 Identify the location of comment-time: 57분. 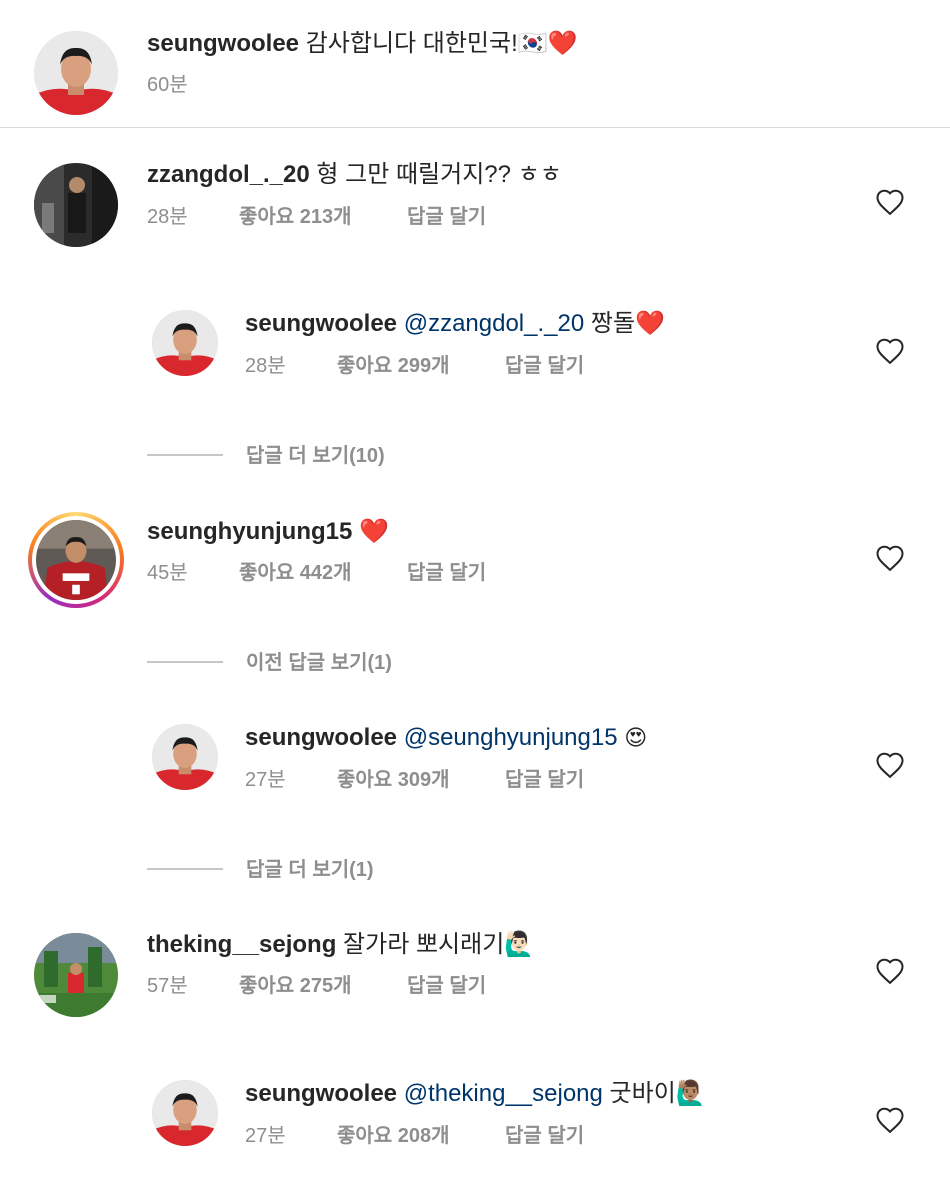
(167, 986).